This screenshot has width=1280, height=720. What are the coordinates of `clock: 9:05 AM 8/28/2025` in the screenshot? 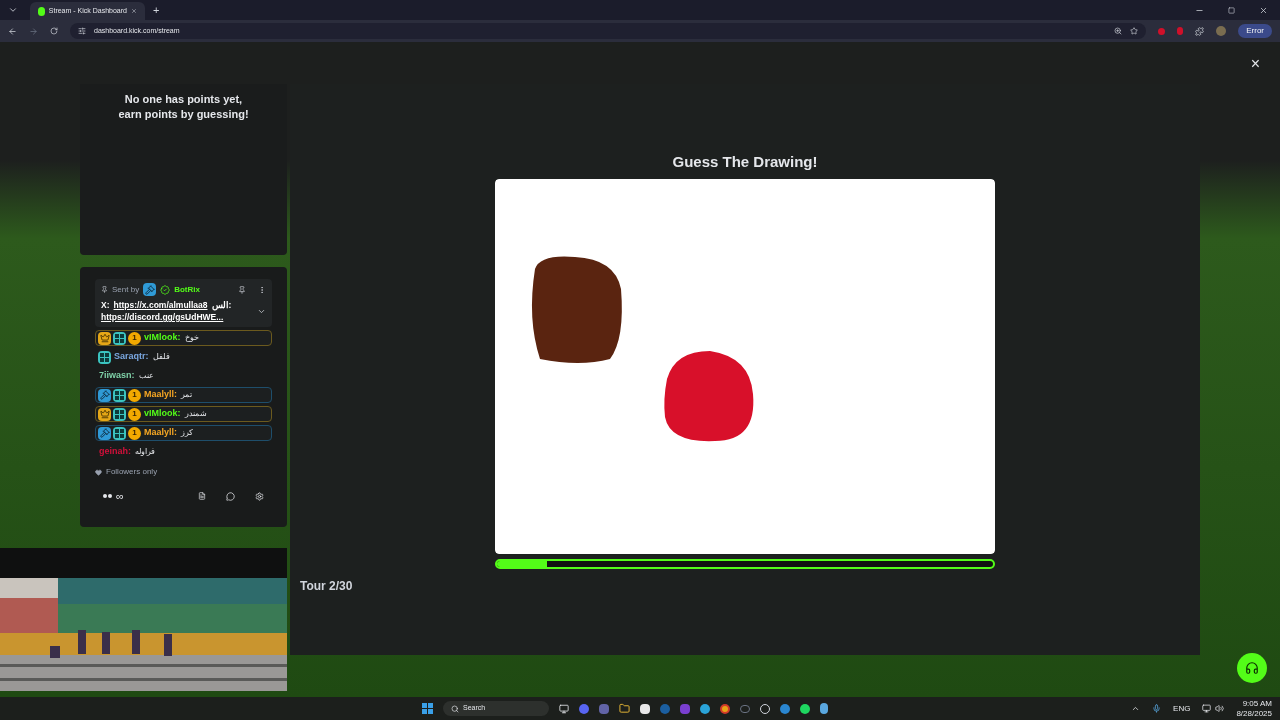 It's located at (1254, 708).